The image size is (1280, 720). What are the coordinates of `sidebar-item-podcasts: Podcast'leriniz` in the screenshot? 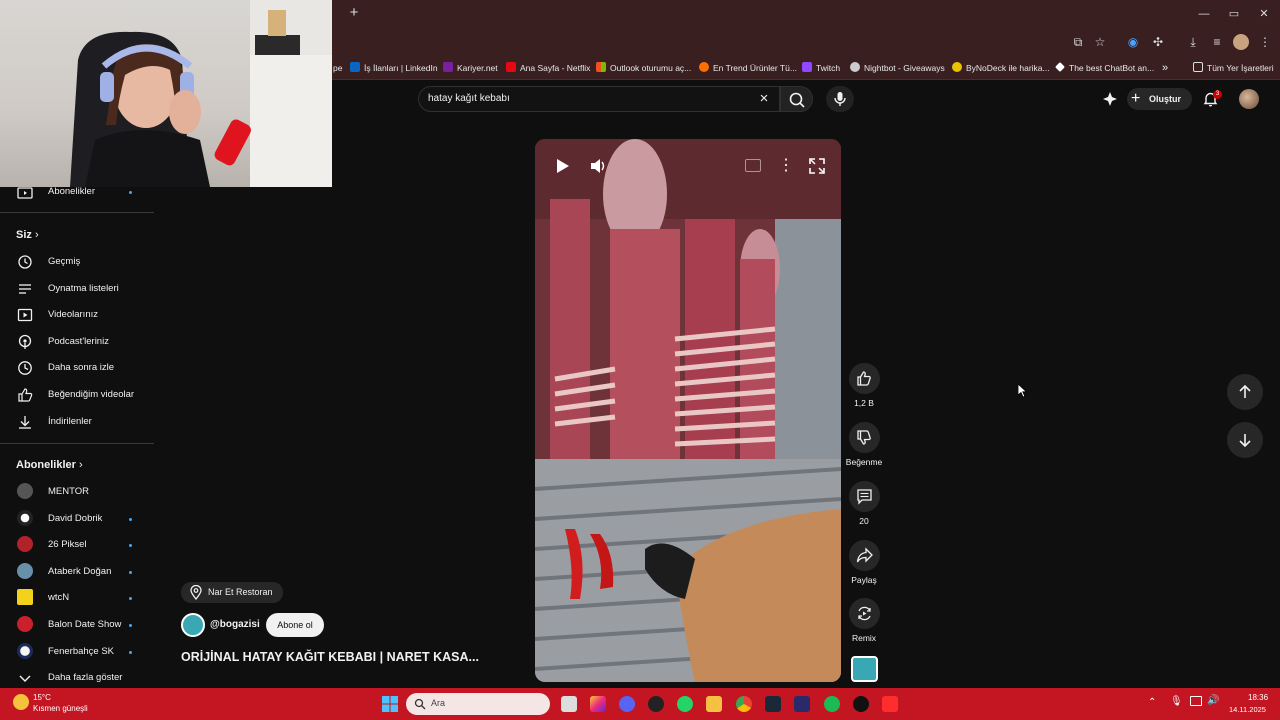 It's located at (77, 342).